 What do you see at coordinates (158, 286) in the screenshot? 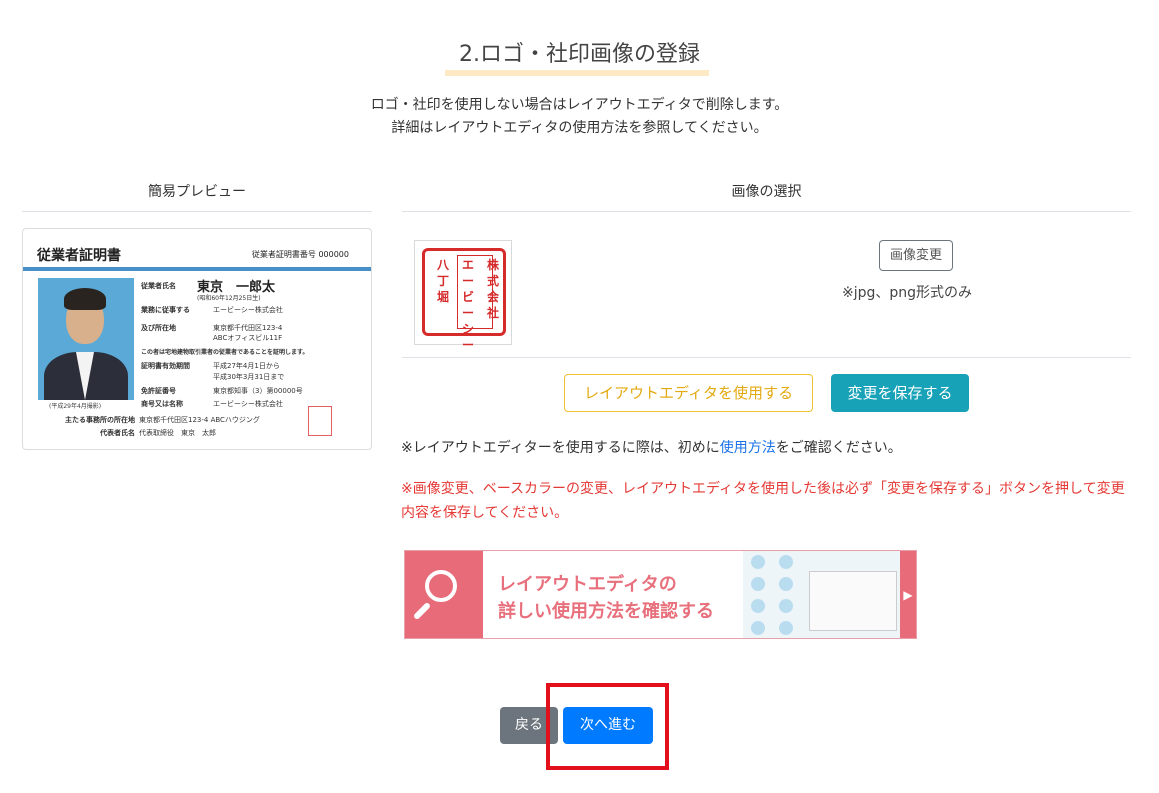
I see `card-row: 従業者氏名` at bounding box center [158, 286].